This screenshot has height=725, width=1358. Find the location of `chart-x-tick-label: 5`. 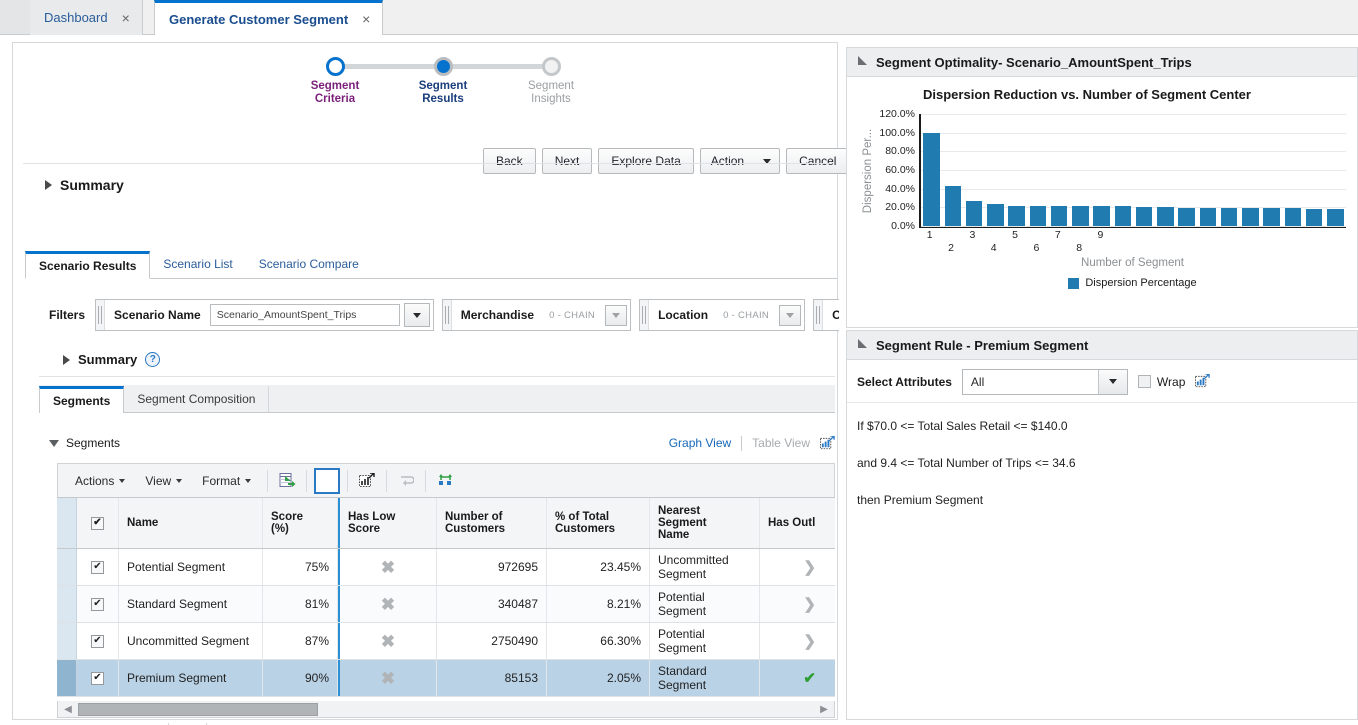

chart-x-tick-label: 5 is located at coordinates (1015, 235).